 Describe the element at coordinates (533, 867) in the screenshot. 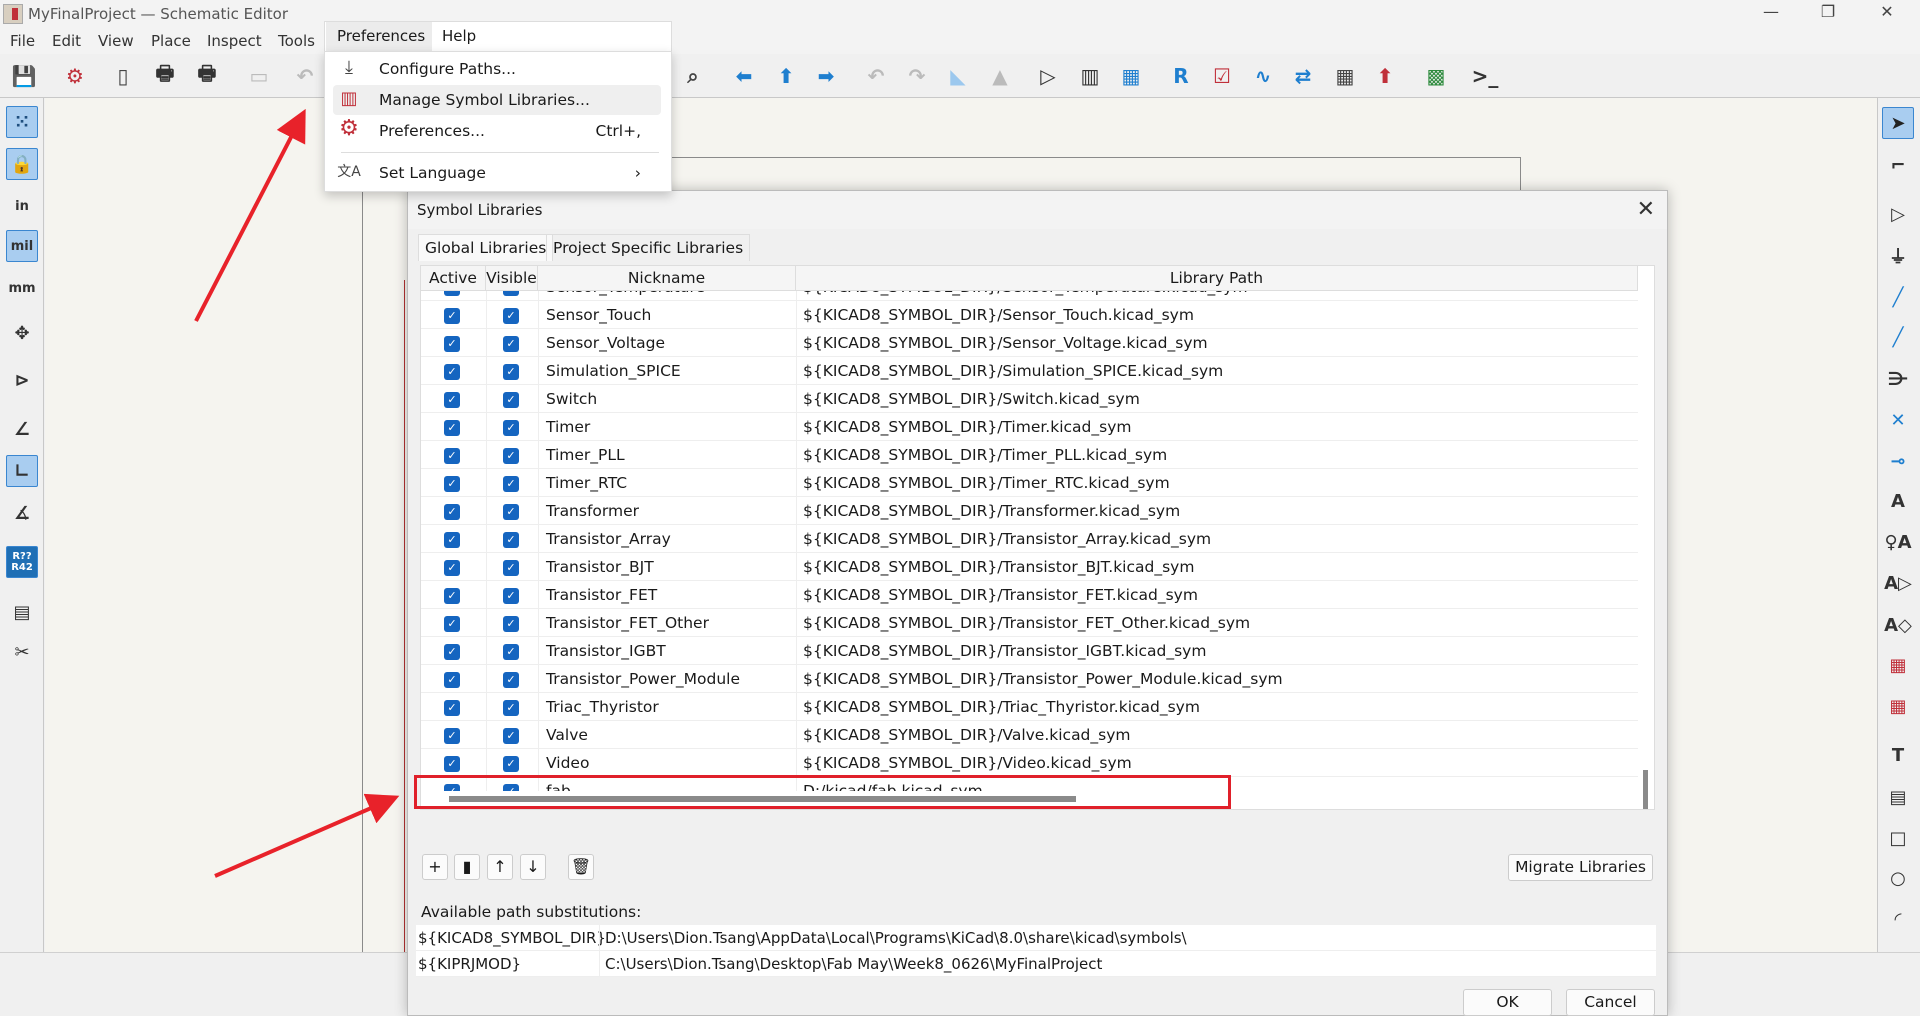

I see `move-down-button: ↓` at that location.